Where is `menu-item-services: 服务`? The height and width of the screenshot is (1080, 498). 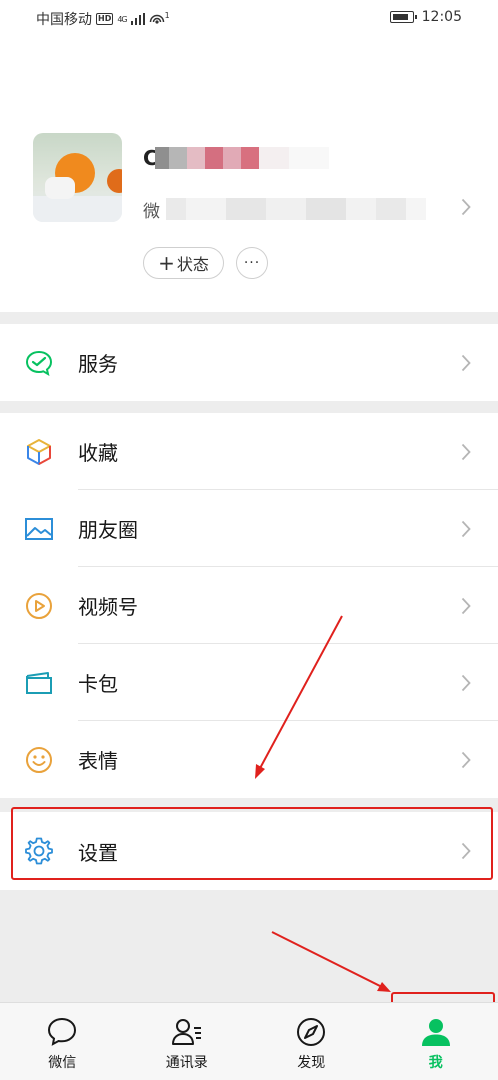
menu-item-services: 服务 is located at coordinates (249, 362).